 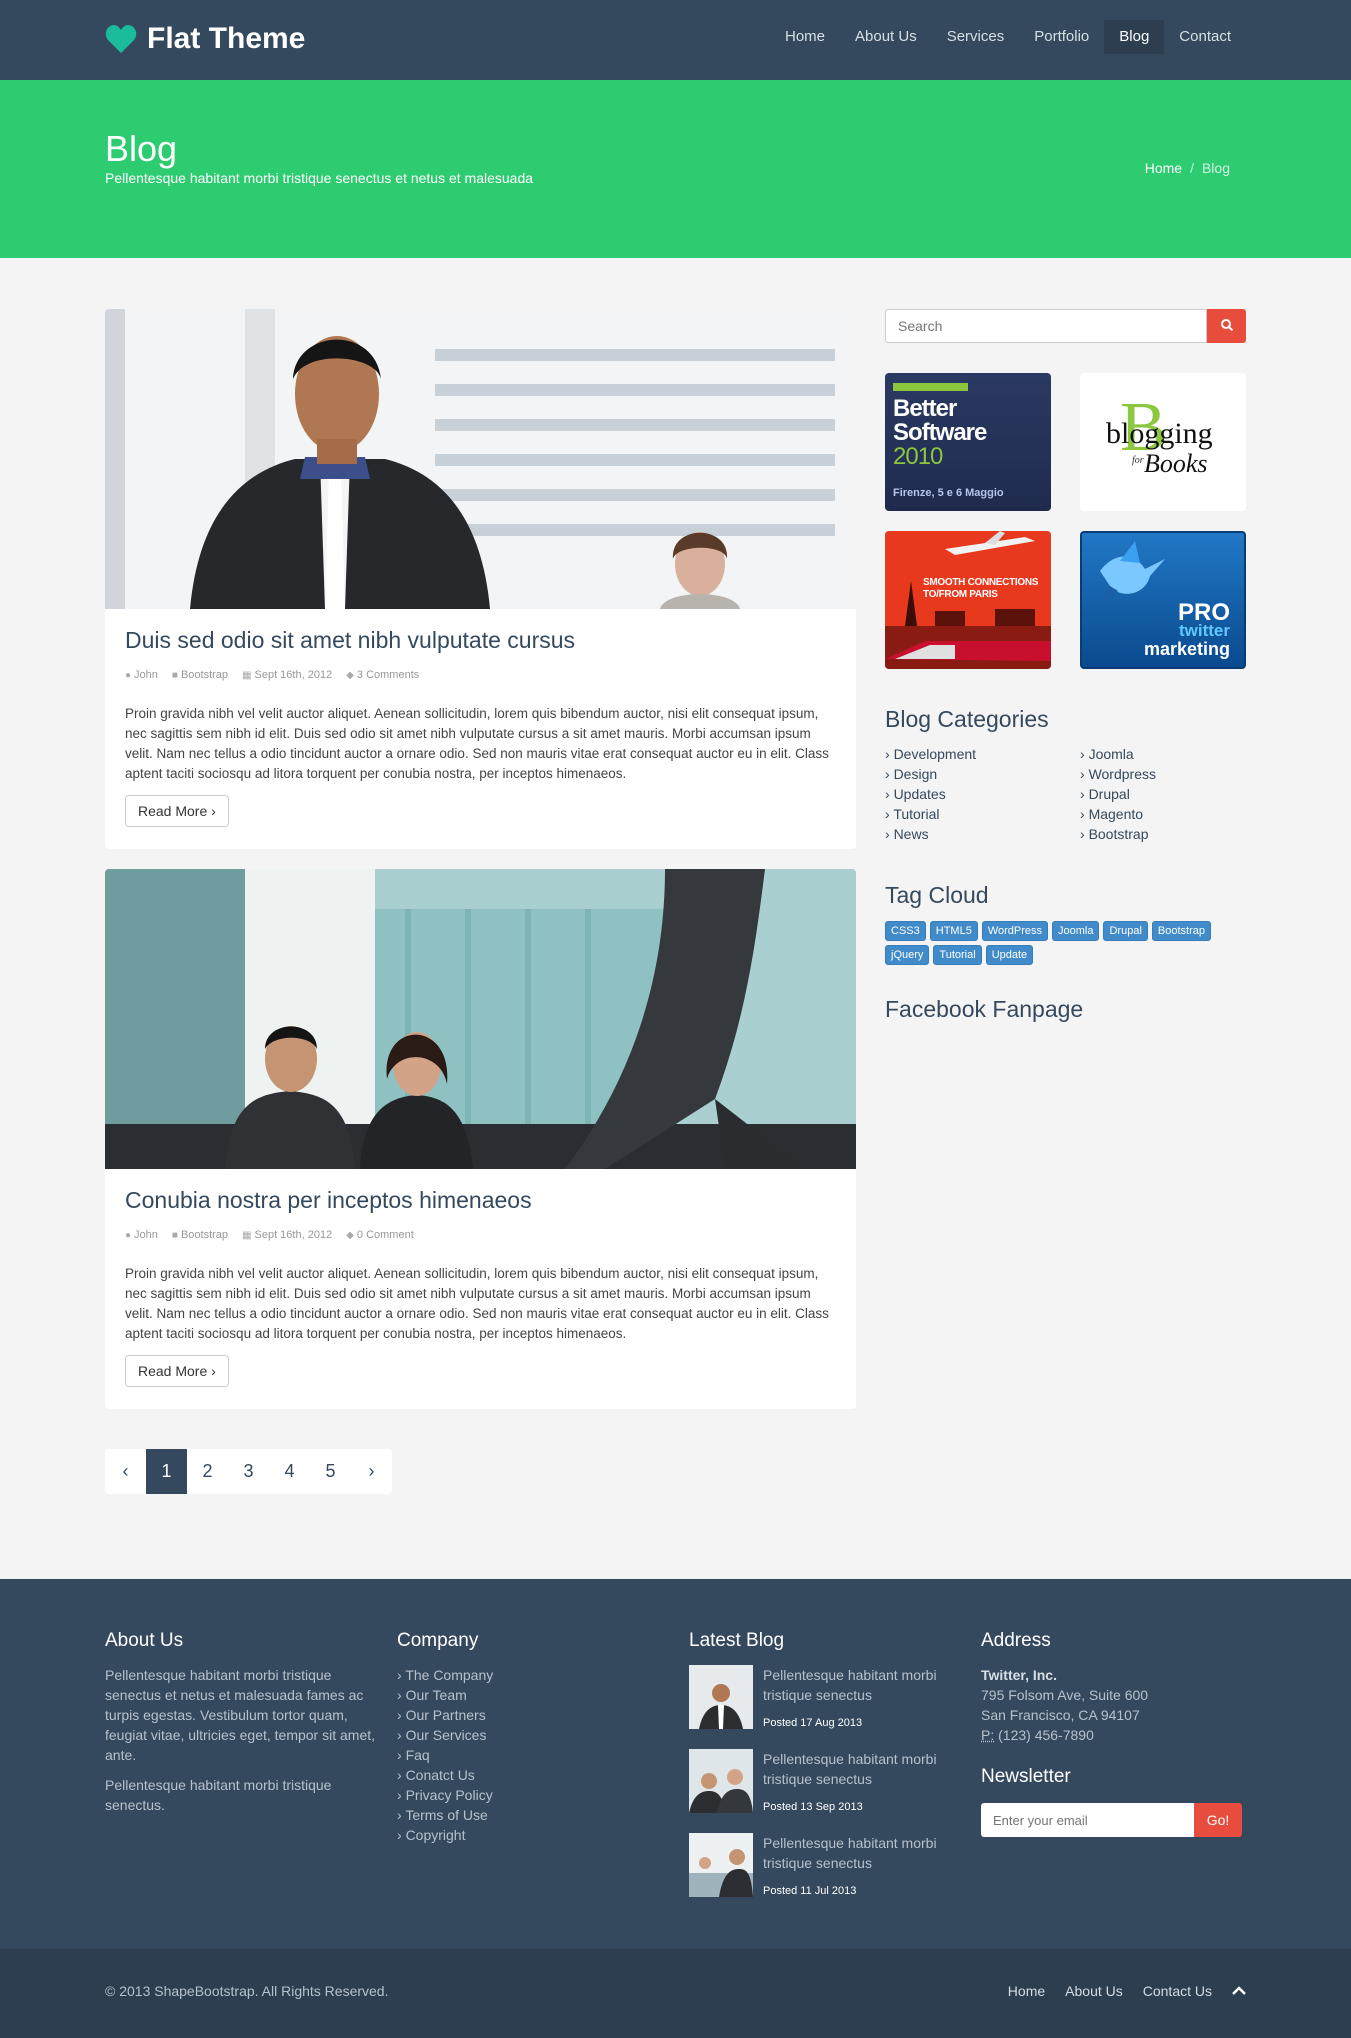 I want to click on facebook-fanpage-title: Facebook Fanpage, so click(x=984, y=1009).